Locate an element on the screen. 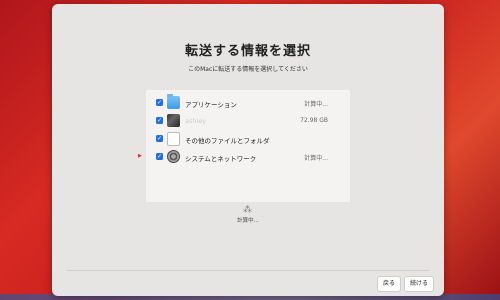 This screenshot has height=300, width=500. page-title: 転送する情報を選択 is located at coordinates (247, 51).